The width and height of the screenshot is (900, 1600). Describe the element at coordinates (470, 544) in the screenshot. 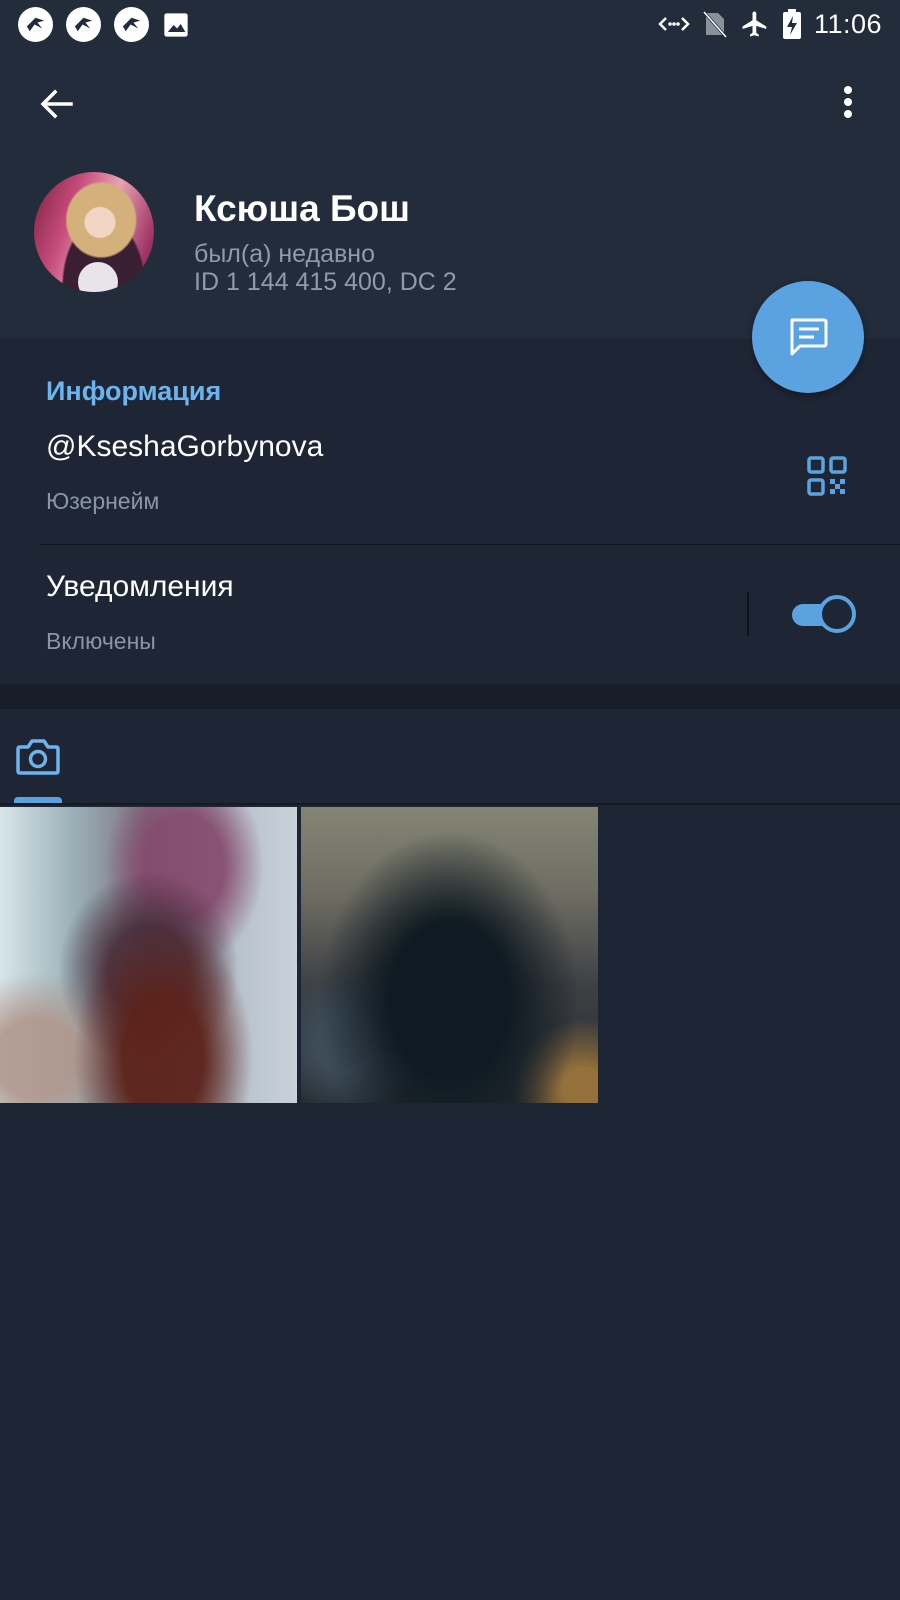

I see `divider` at that location.